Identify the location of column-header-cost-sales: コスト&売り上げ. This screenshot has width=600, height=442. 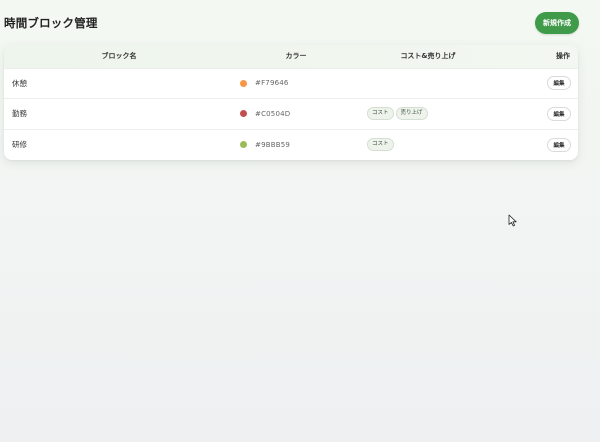
(428, 56).